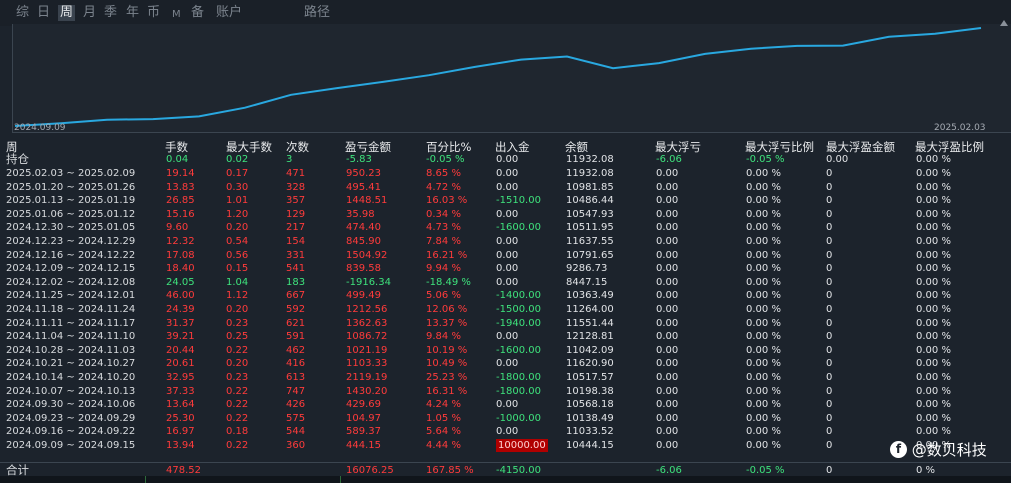 The width and height of the screenshot is (1011, 483). I want to click on row-pnl: 444.15, so click(363, 445).